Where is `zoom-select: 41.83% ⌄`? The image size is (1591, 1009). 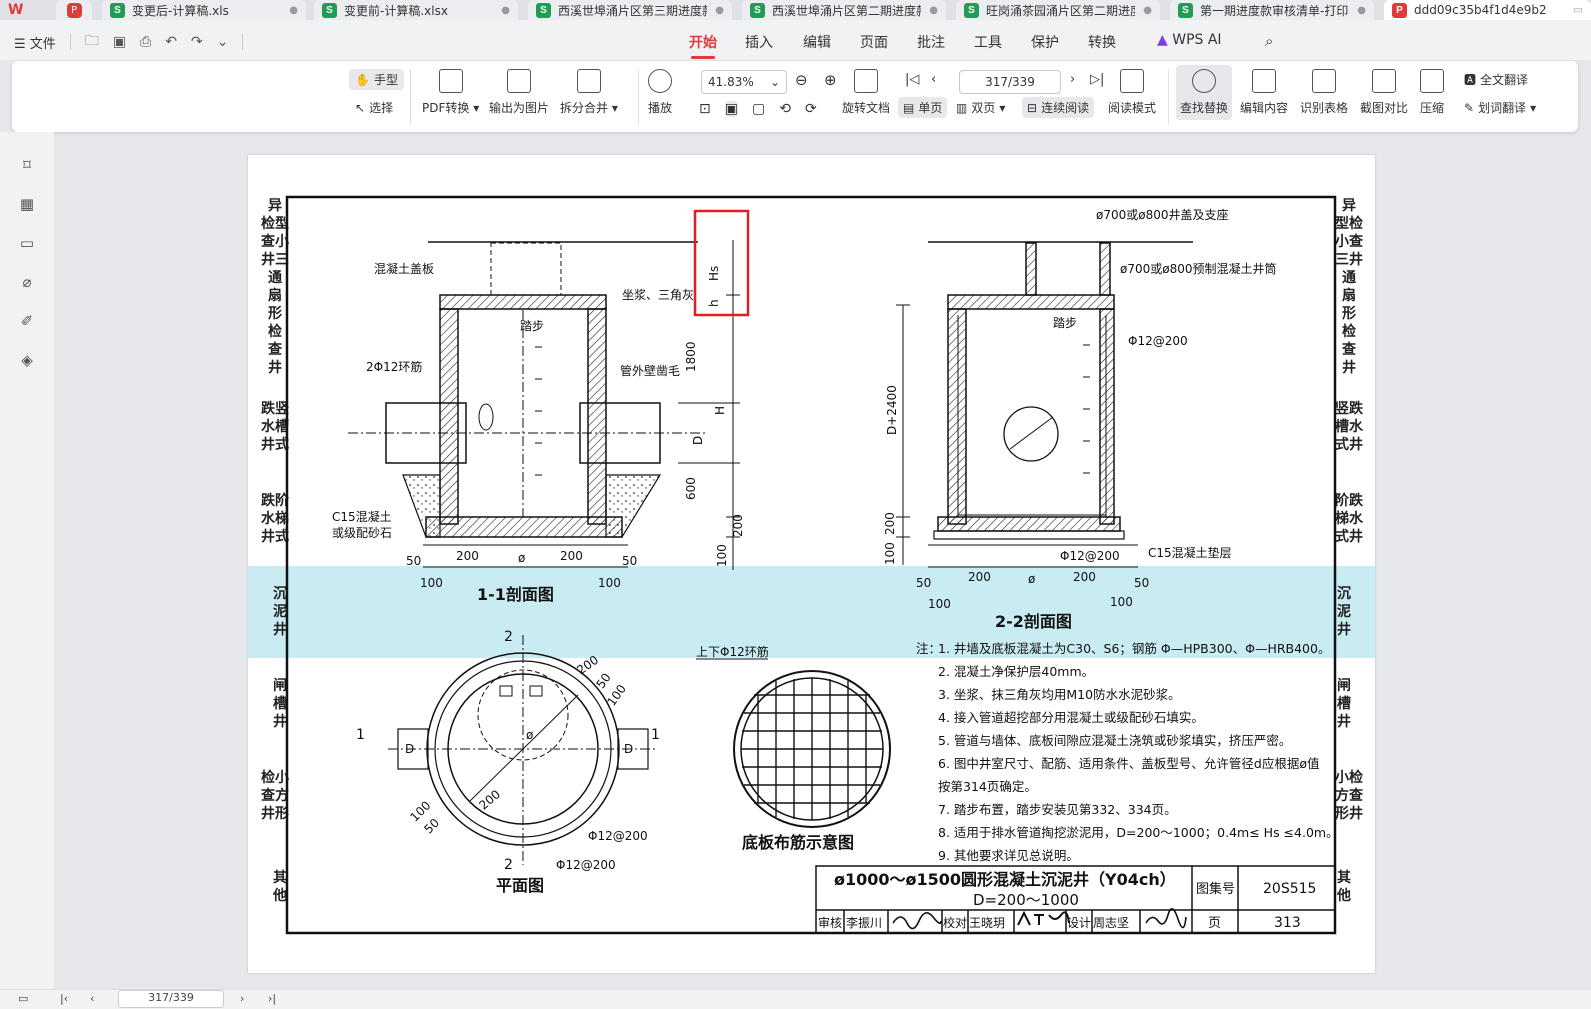
zoom-select: 41.83% ⌄ is located at coordinates (744, 82).